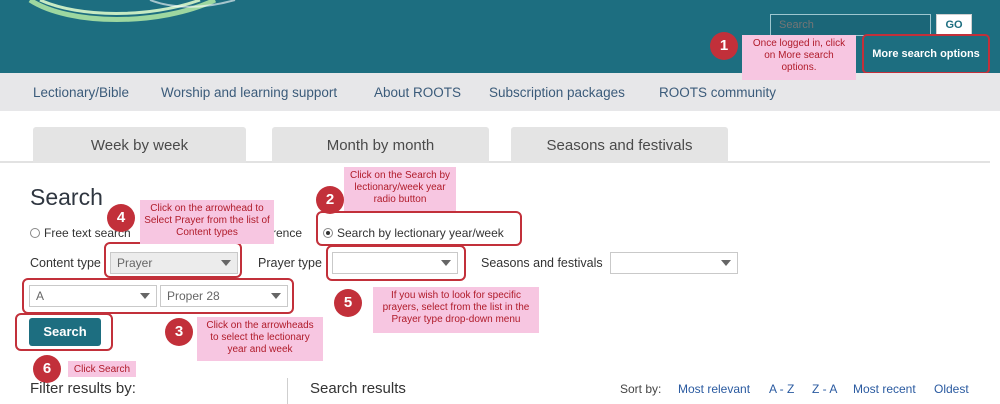  What do you see at coordinates (850, 25) in the screenshot?
I see `site-search-input` at bounding box center [850, 25].